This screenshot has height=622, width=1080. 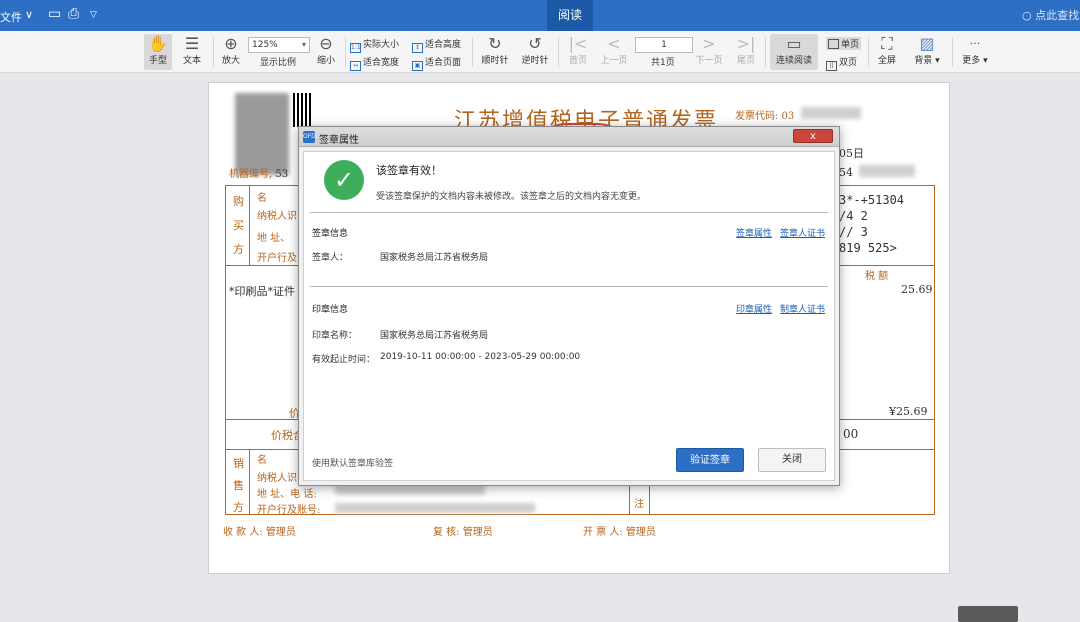 What do you see at coordinates (975, 43) in the screenshot?
I see `more-dots-icon: ···` at bounding box center [975, 43].